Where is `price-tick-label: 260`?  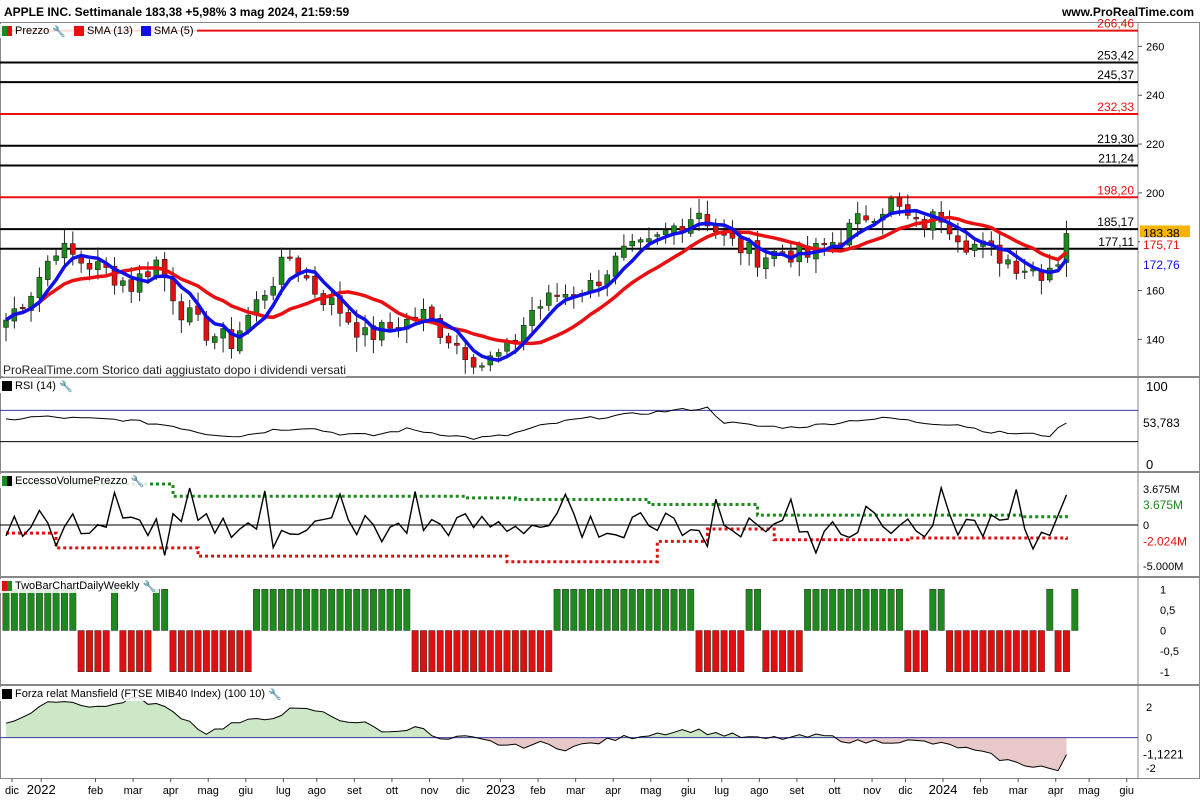
price-tick-label: 260 is located at coordinates (1155, 47).